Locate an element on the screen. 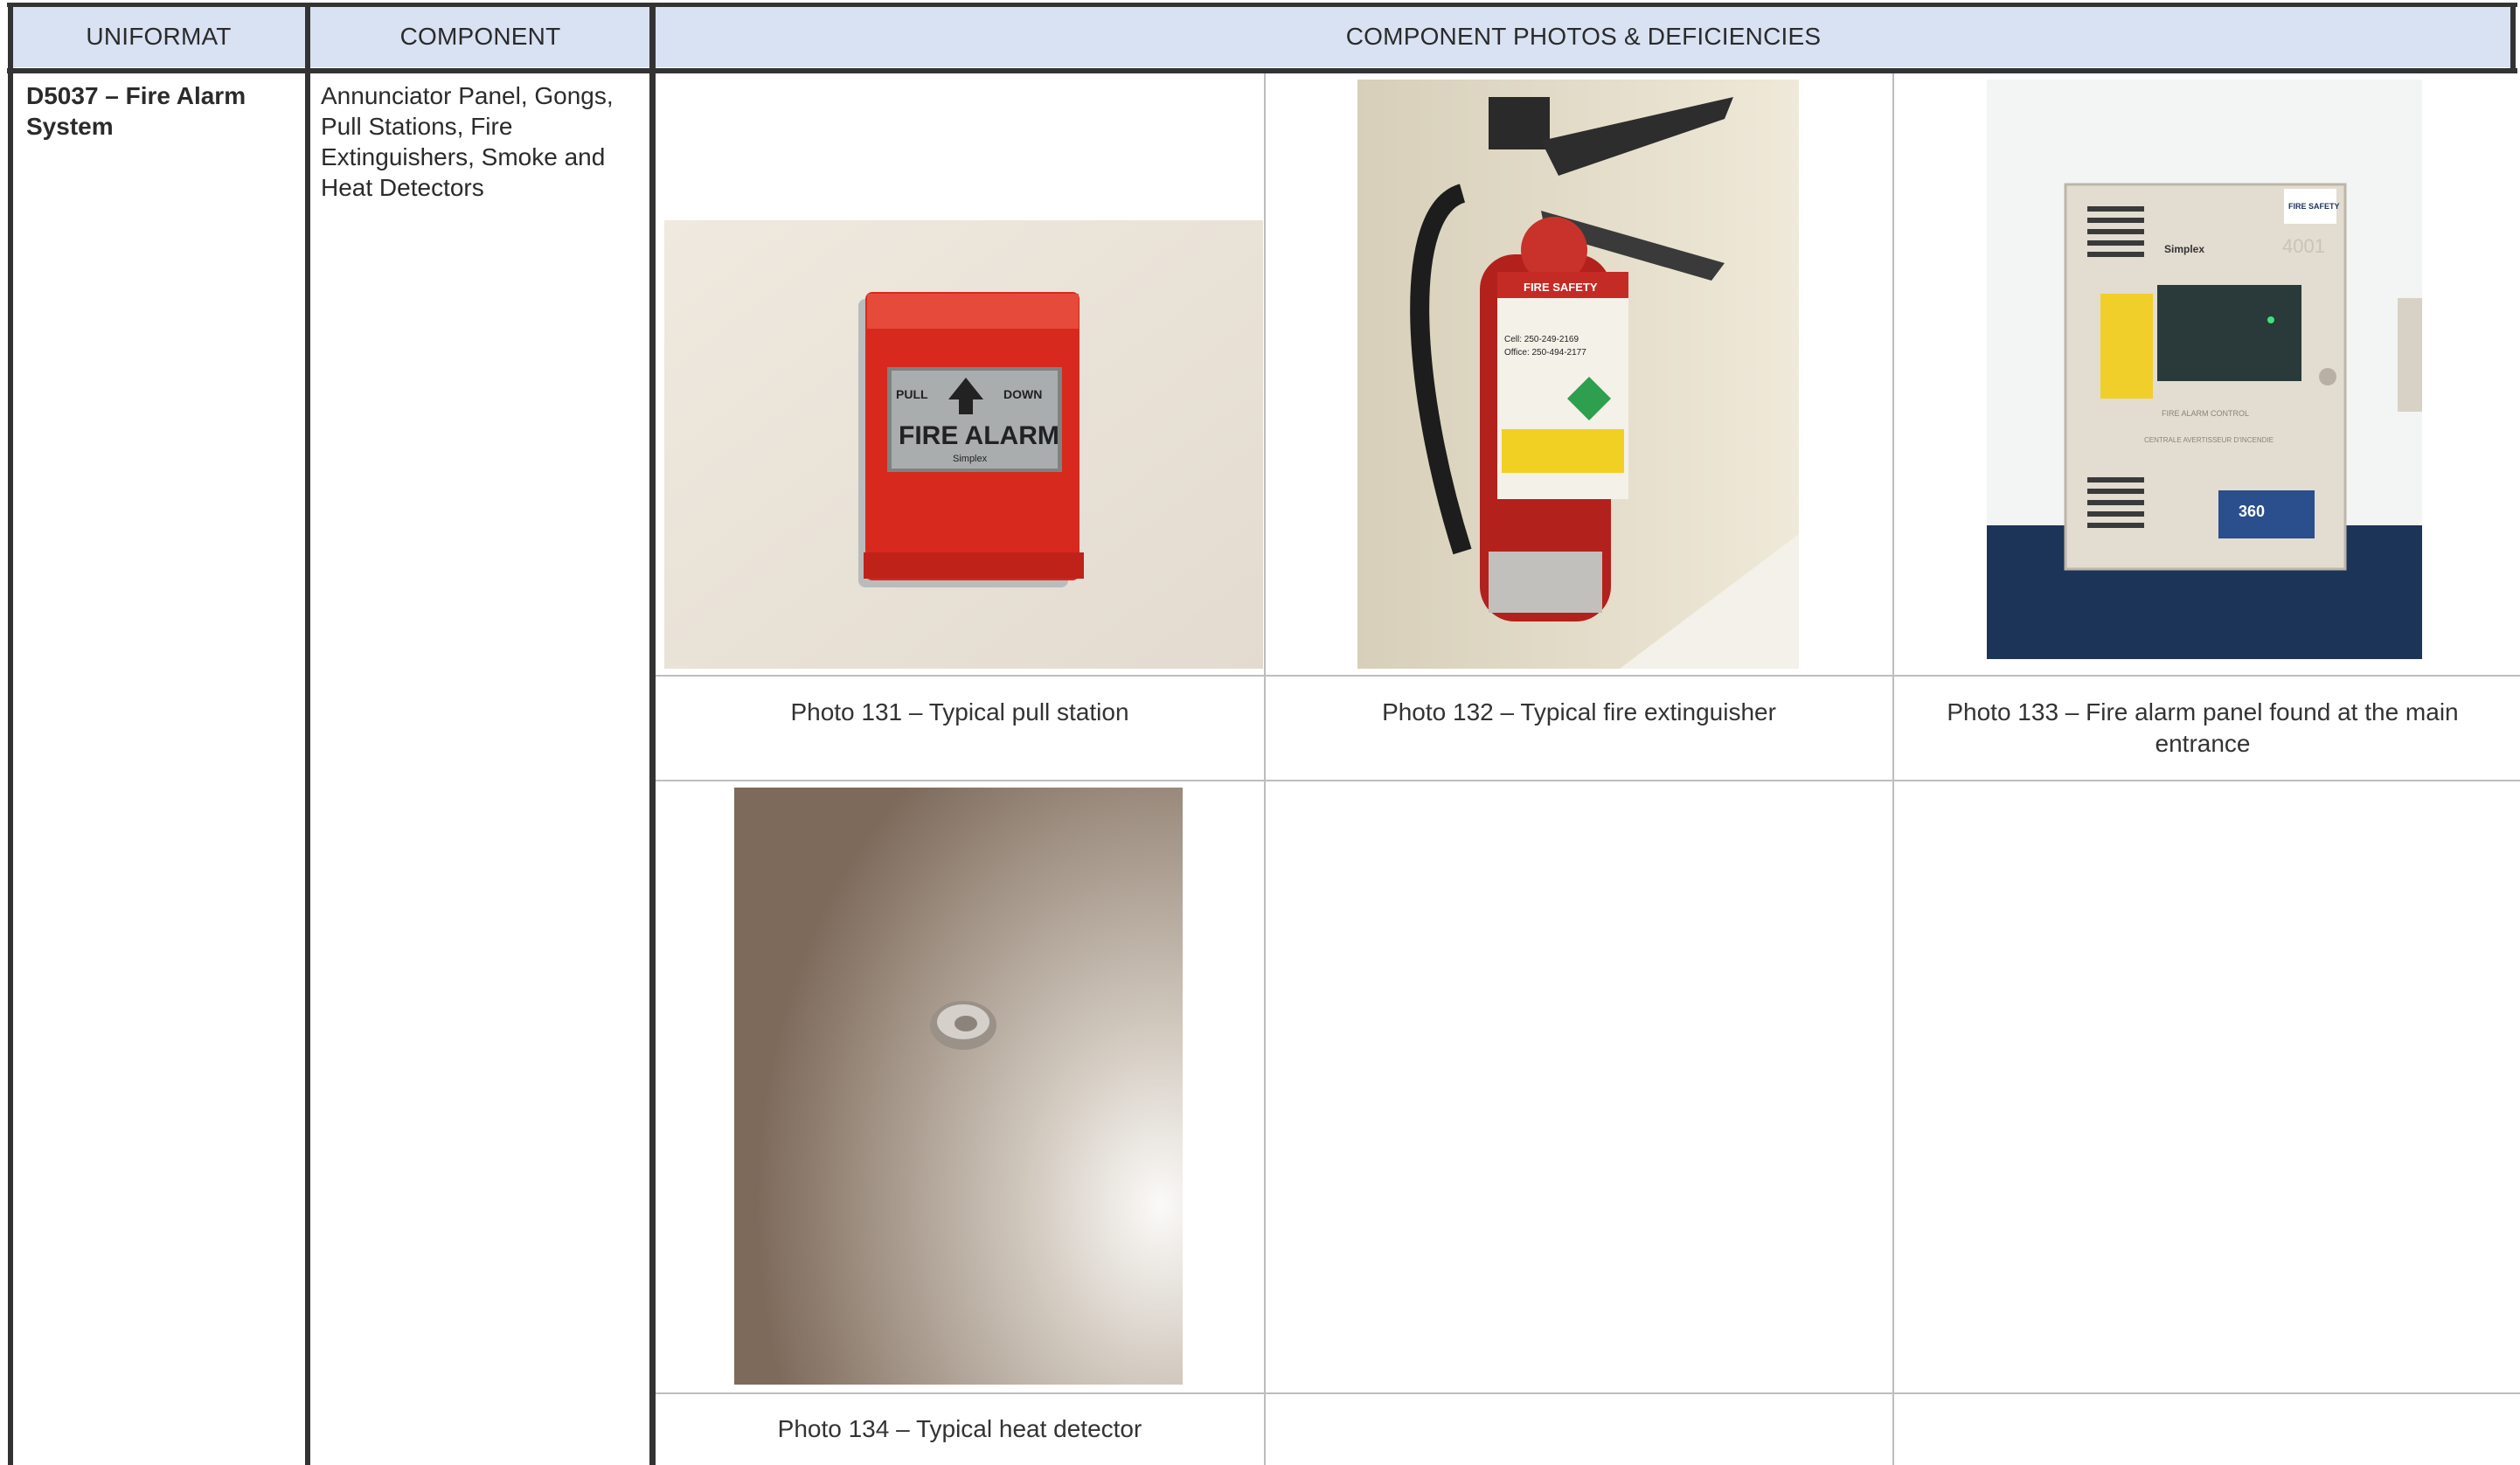  svg-text: PULL is located at coordinates (912, 394).